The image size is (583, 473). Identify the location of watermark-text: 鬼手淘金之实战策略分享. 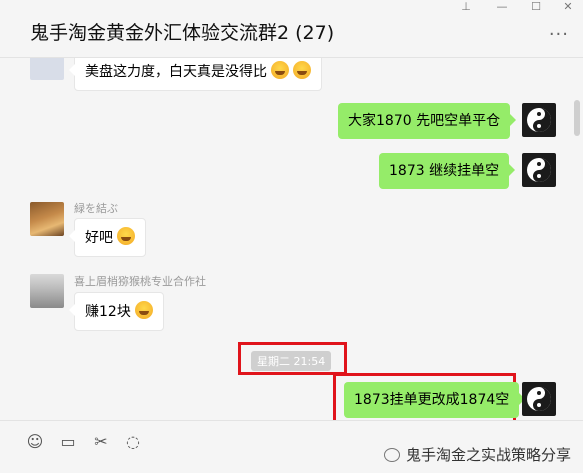
(488, 455).